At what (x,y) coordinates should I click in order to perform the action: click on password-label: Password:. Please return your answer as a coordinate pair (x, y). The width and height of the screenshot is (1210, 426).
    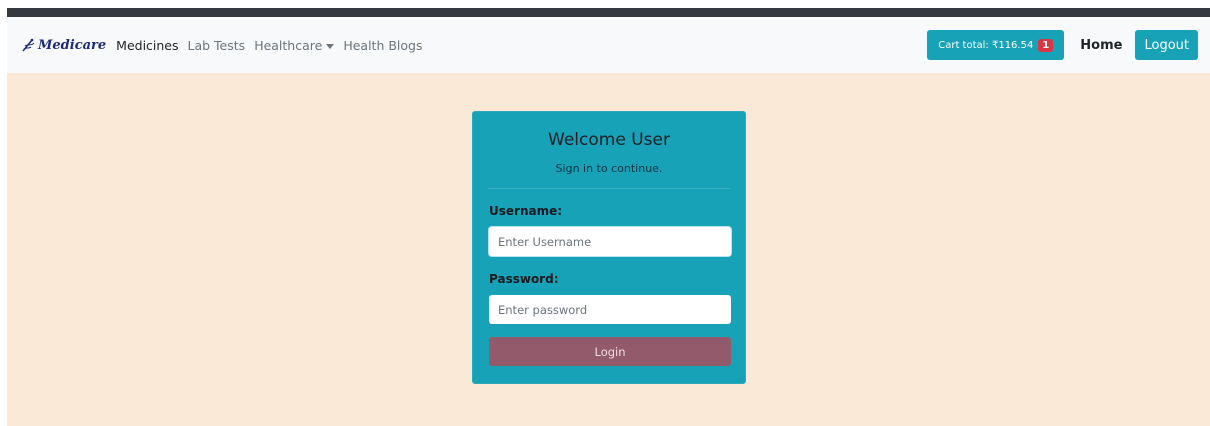
    Looking at the image, I should click on (524, 279).